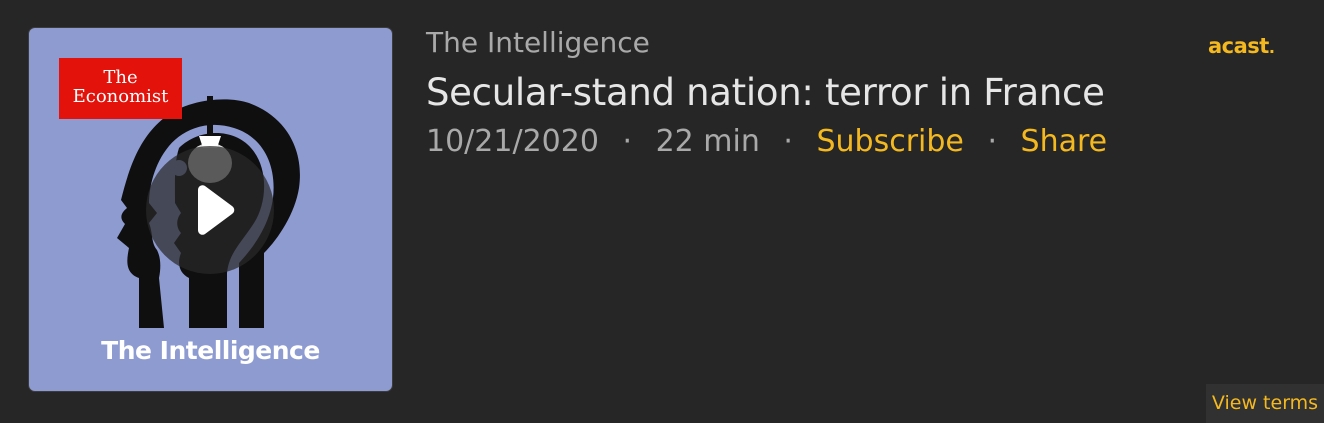 The height and width of the screenshot is (423, 1324). I want to click on episode-meta: 10/21/2020 · 22 min · Subscribe · Share, so click(766, 141).